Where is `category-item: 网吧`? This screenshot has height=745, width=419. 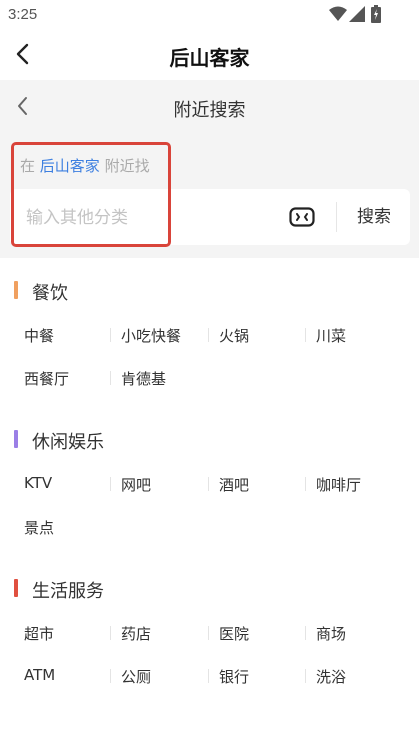
category-item: 网吧 is located at coordinates (136, 484).